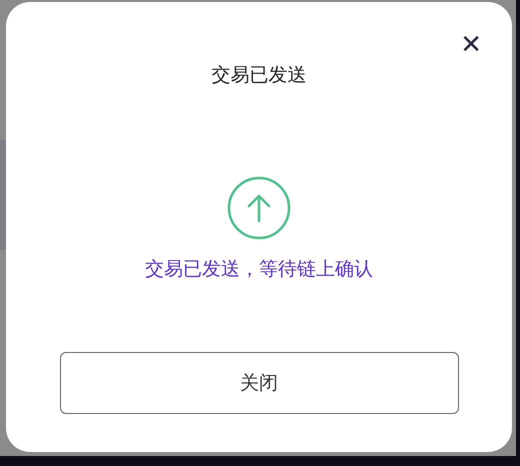 This screenshot has height=466, width=520. What do you see at coordinates (471, 45) in the screenshot?
I see `close-button: ✕` at bounding box center [471, 45].